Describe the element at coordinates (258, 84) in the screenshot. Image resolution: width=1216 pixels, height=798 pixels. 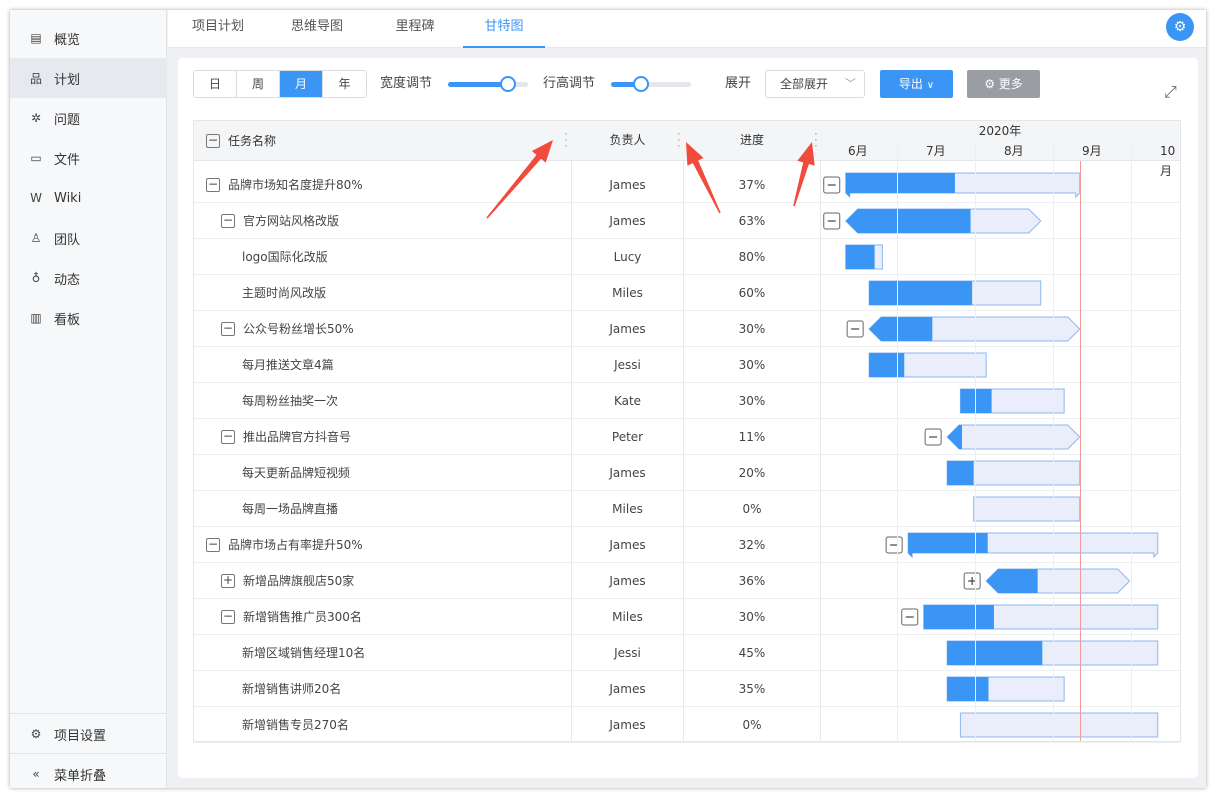
I see `scale-button-1: 周` at that location.